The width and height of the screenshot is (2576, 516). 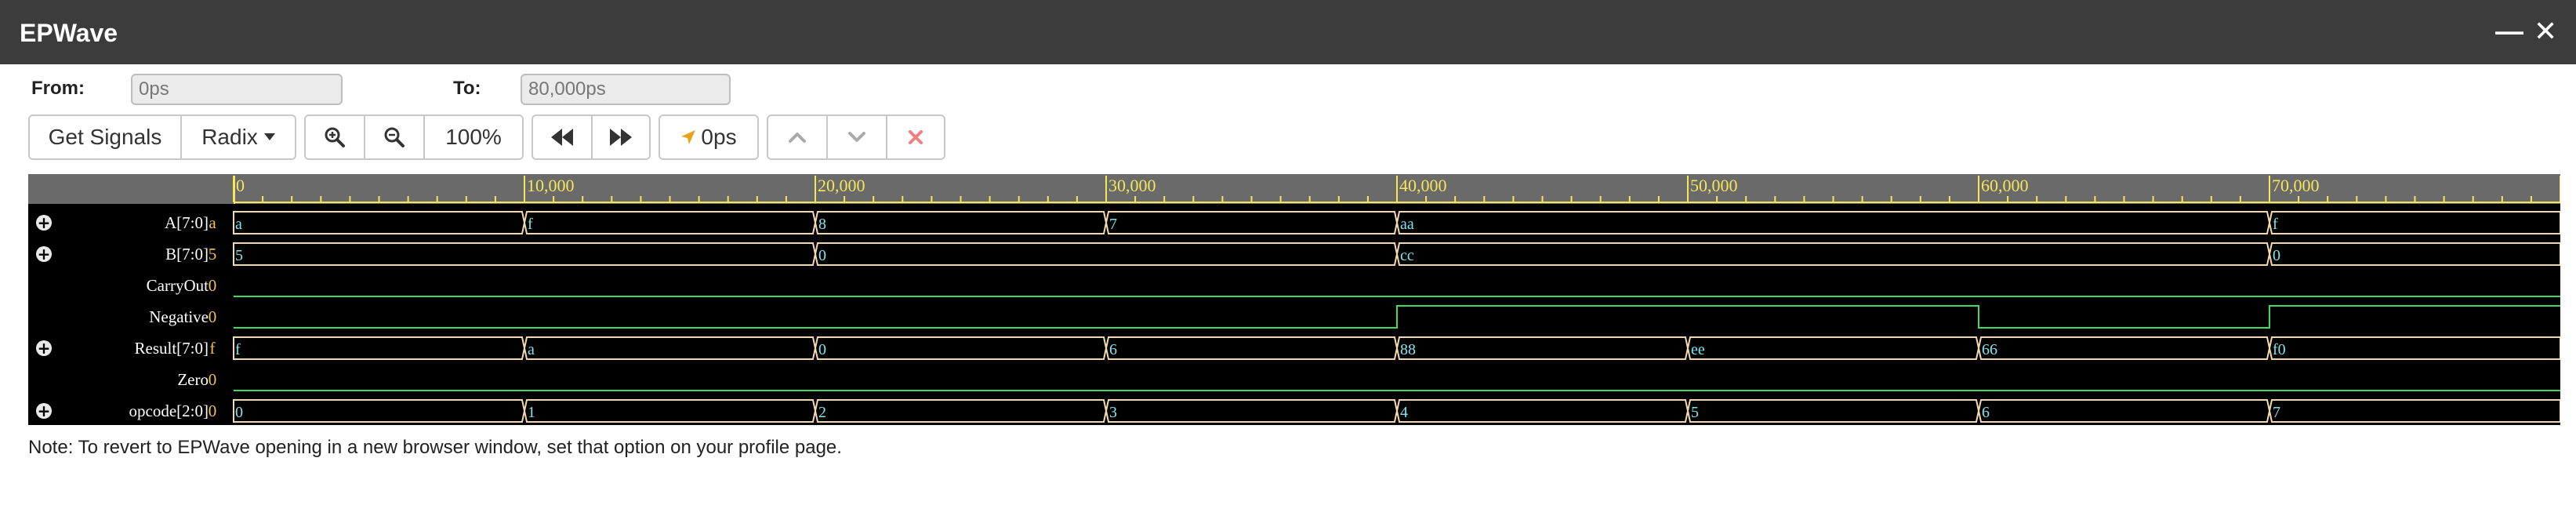 I want to click on ruler-label: 0, so click(x=241, y=186).